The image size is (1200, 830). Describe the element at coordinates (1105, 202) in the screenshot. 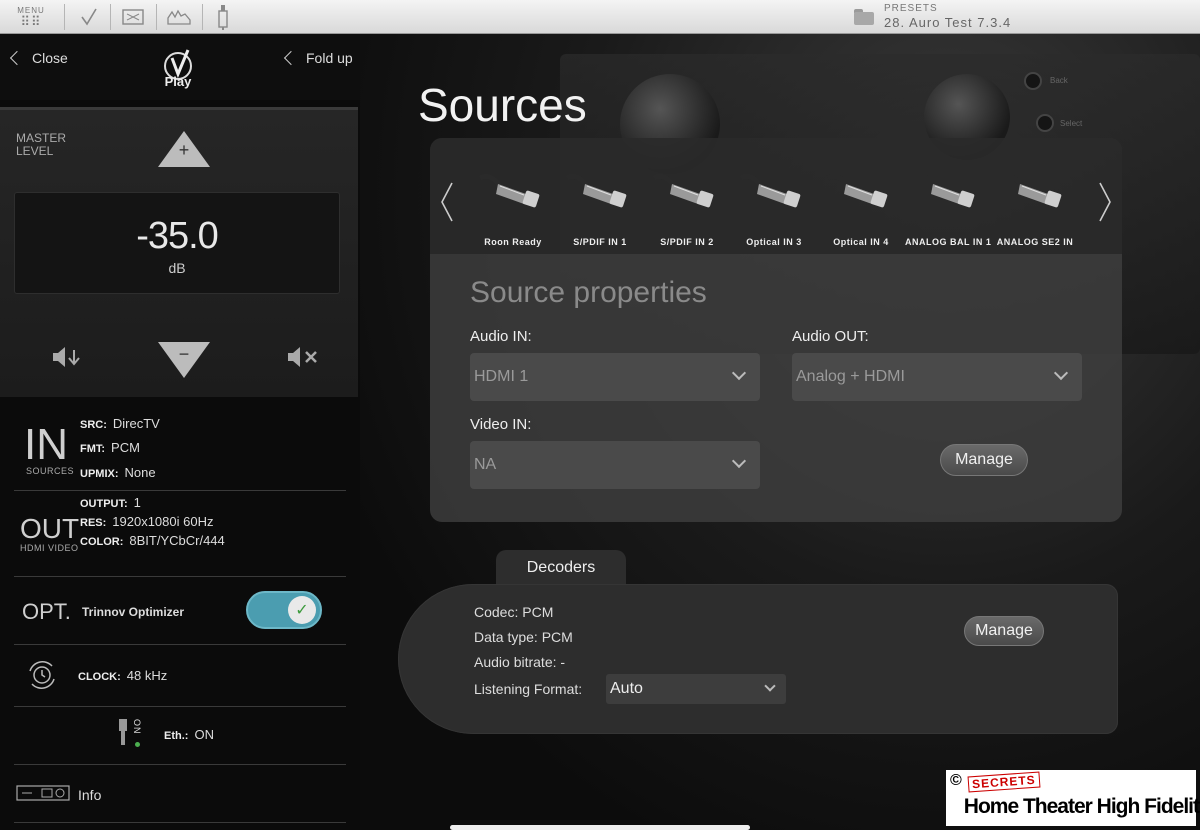

I see `chevron-right-icon` at that location.